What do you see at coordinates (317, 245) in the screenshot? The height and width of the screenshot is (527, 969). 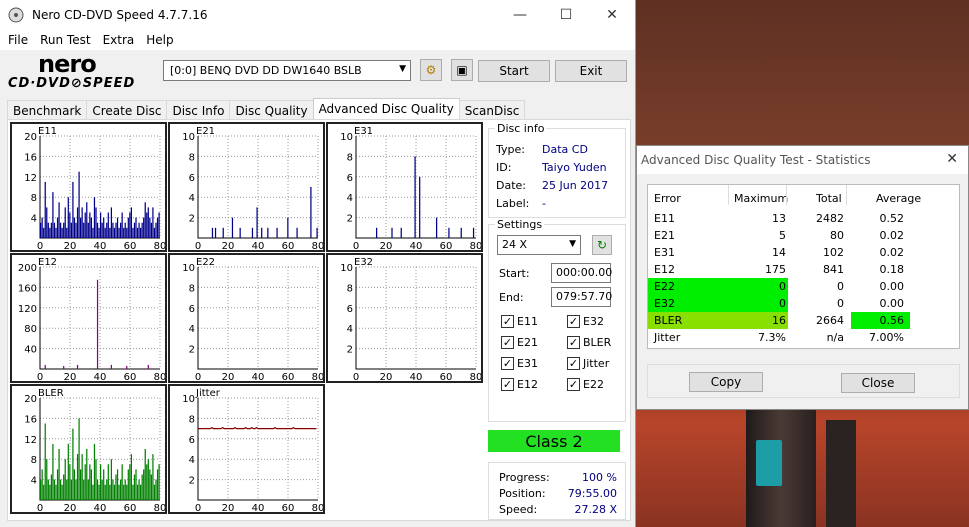 I see `x-tick-label: 80` at bounding box center [317, 245].